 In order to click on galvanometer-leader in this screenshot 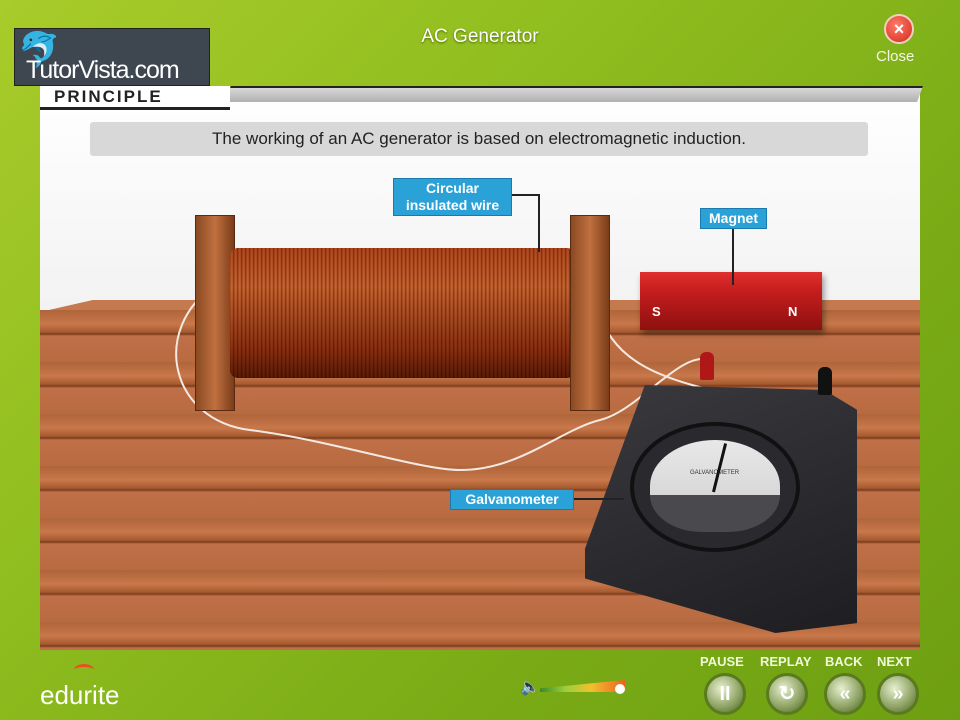, I will do `click(599, 499)`.